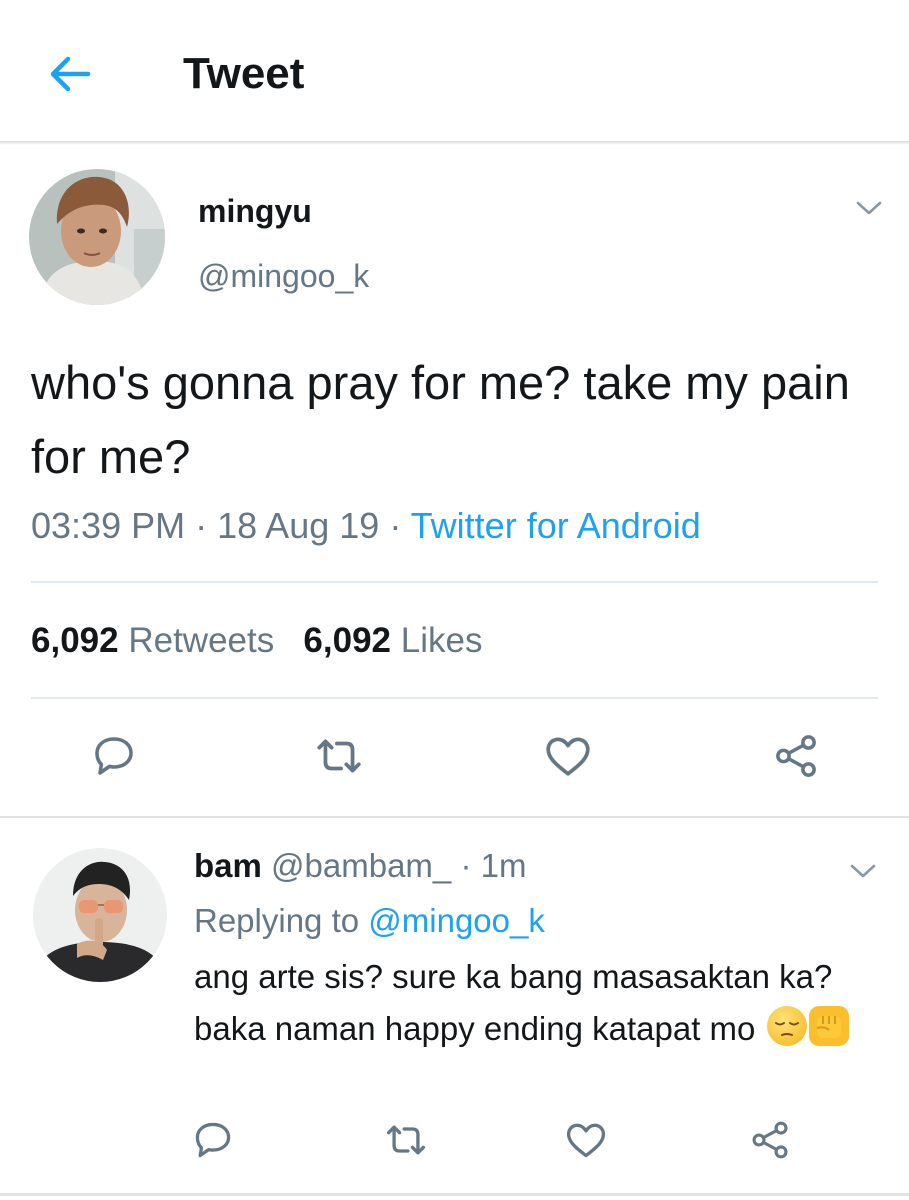  Describe the element at coordinates (786, 1026) in the screenshot. I see `pensive-face-emoji` at that location.